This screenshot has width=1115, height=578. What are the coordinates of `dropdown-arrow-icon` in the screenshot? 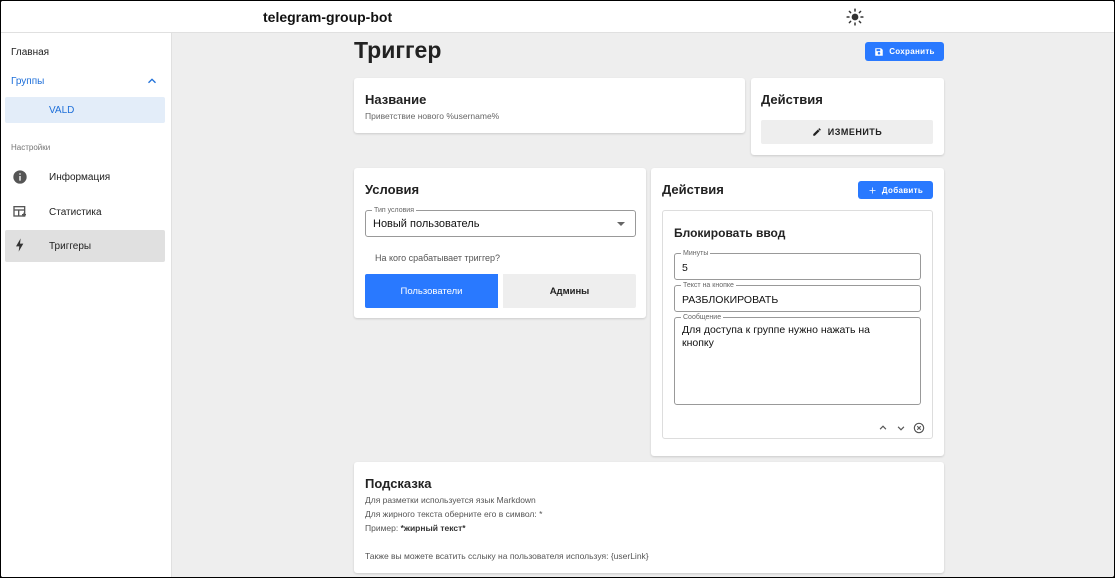 It's located at (621, 224).